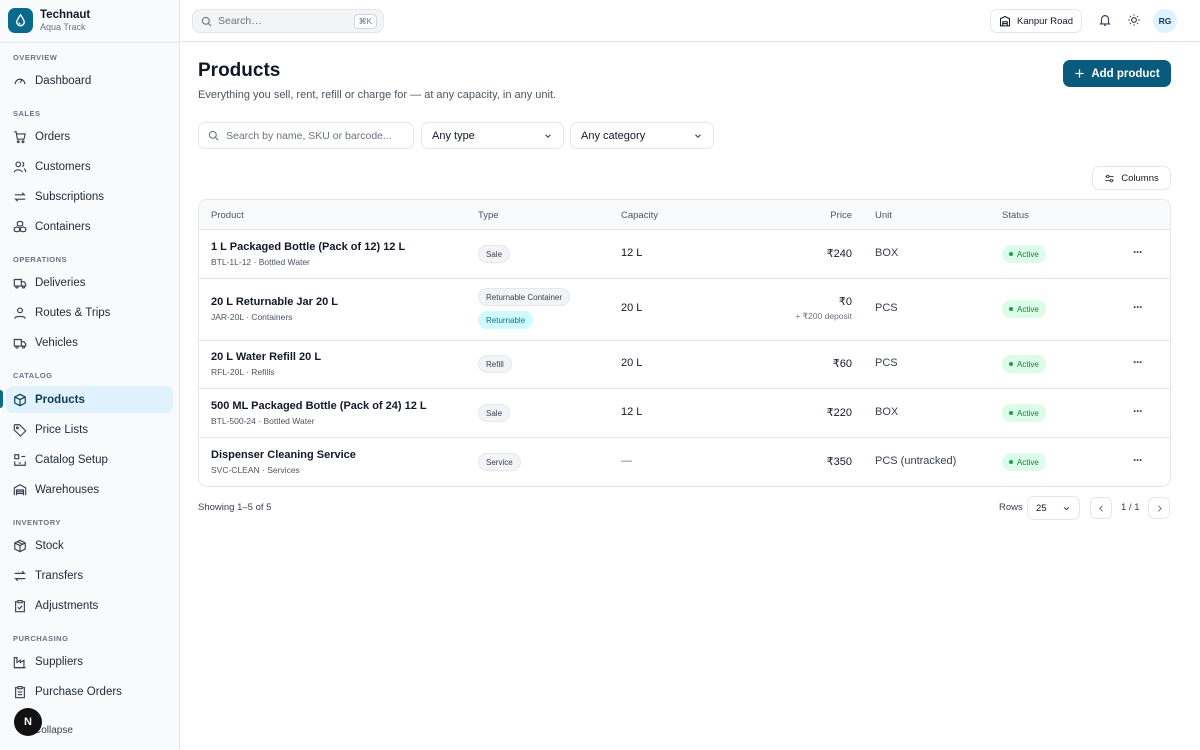 The height and width of the screenshot is (750, 1200). Describe the element at coordinates (274, 302) in the screenshot. I see `product-name: 20 L Returnable Jar 20 L` at that location.